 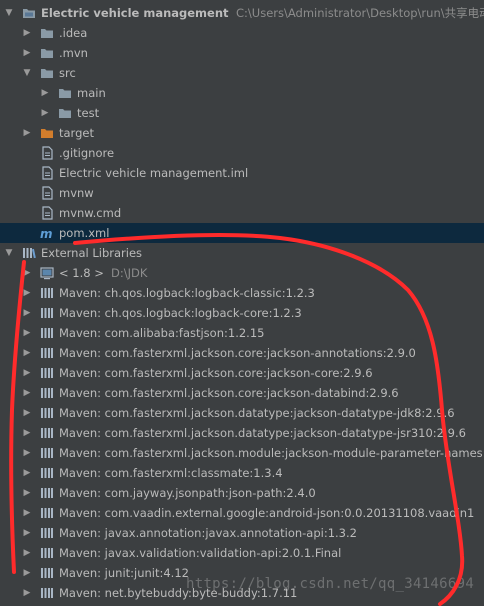 I want to click on tree-item-test: ▶ test, so click(x=242, y=113).